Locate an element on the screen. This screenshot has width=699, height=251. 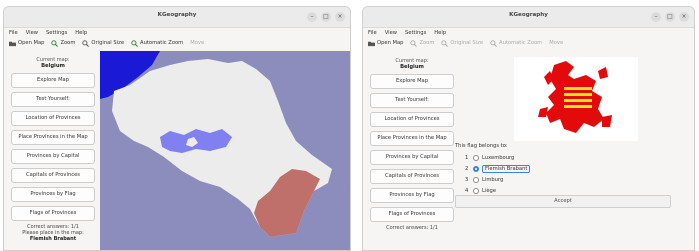
place-target: Flemish Brabant is located at coordinates (53, 239).